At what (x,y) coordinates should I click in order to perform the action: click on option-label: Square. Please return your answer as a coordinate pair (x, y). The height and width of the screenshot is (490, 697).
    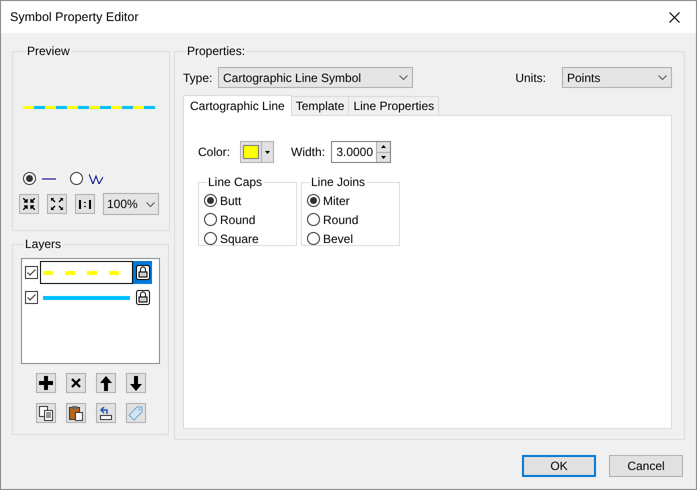
    Looking at the image, I should click on (239, 239).